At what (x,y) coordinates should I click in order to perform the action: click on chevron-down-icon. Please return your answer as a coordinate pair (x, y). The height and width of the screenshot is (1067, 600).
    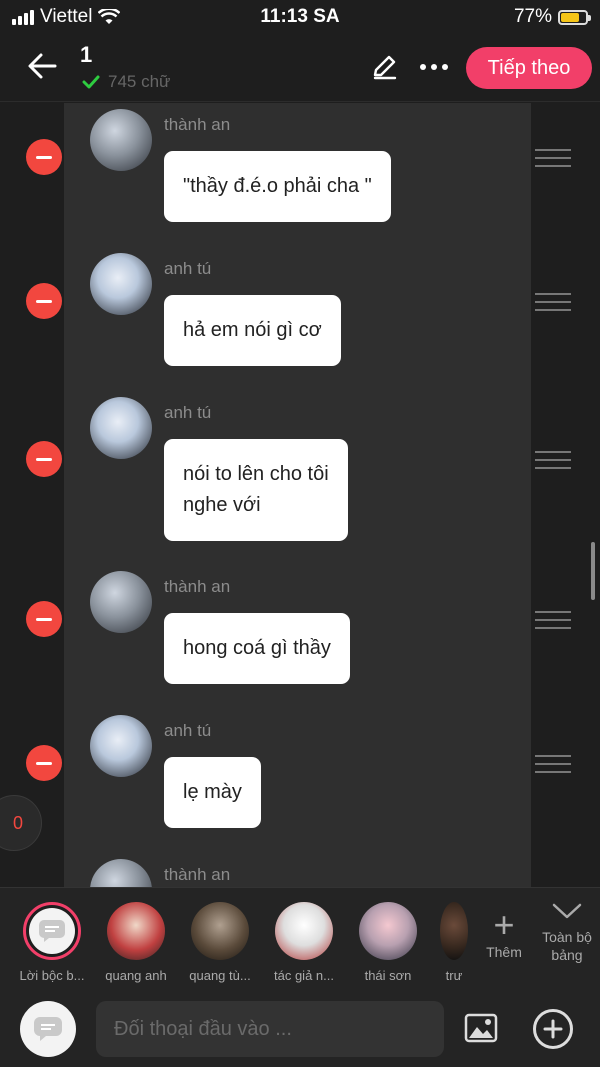
    Looking at the image, I should click on (567, 911).